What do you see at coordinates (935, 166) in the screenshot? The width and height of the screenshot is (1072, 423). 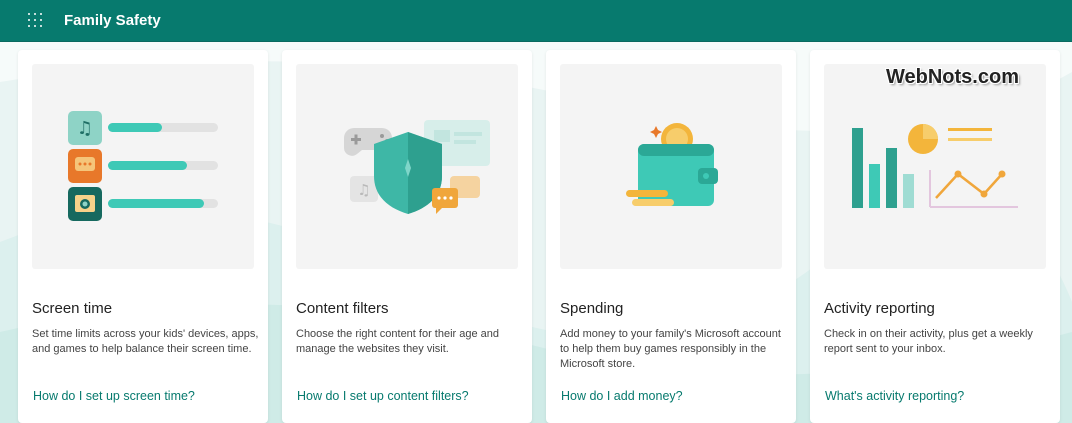 I see `activity-reporting-illustration` at bounding box center [935, 166].